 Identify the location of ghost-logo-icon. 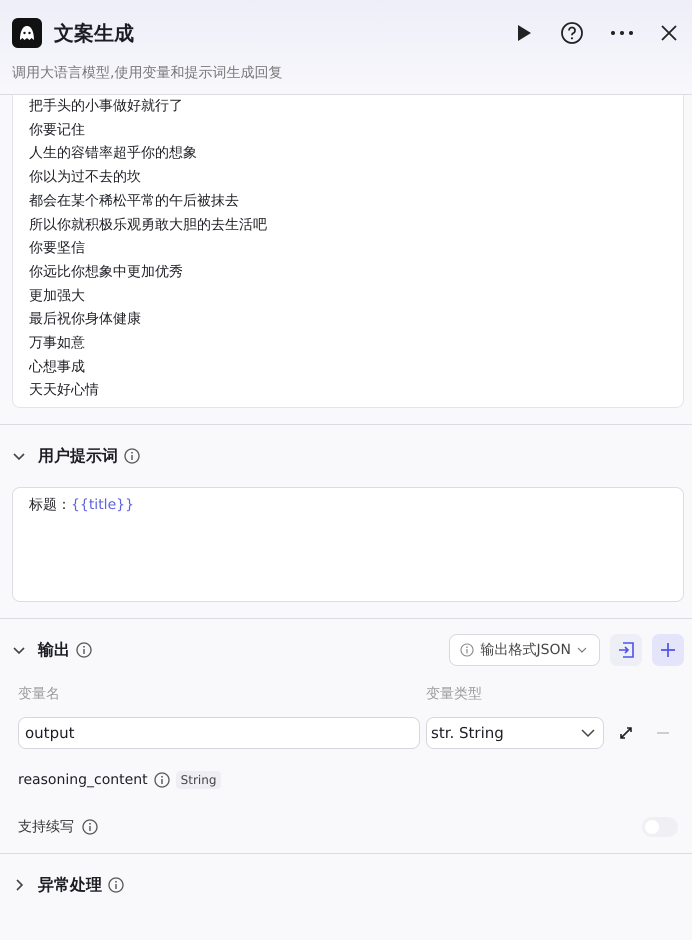
(27, 33).